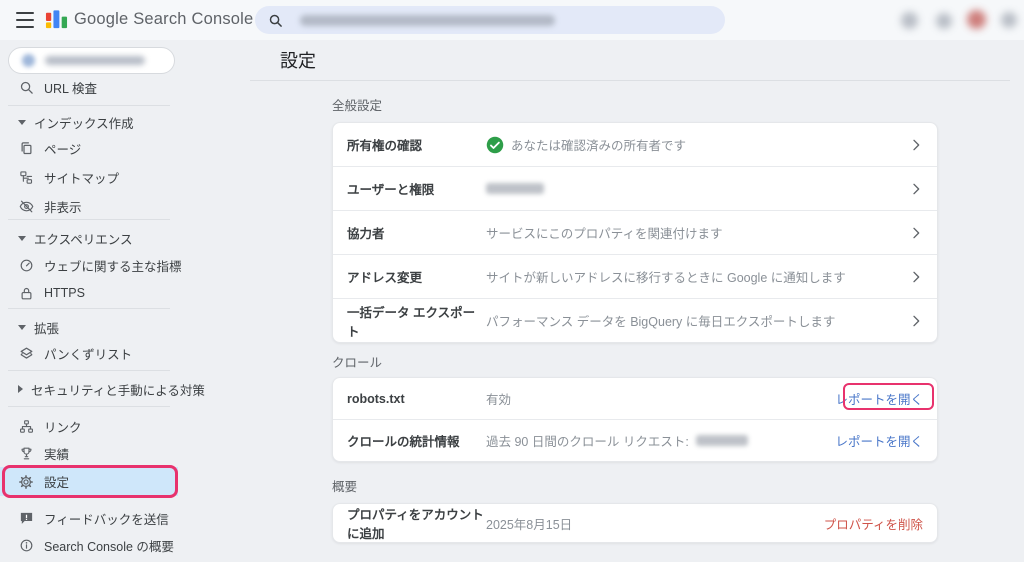  I want to click on row-value-text: 有効, so click(499, 400).